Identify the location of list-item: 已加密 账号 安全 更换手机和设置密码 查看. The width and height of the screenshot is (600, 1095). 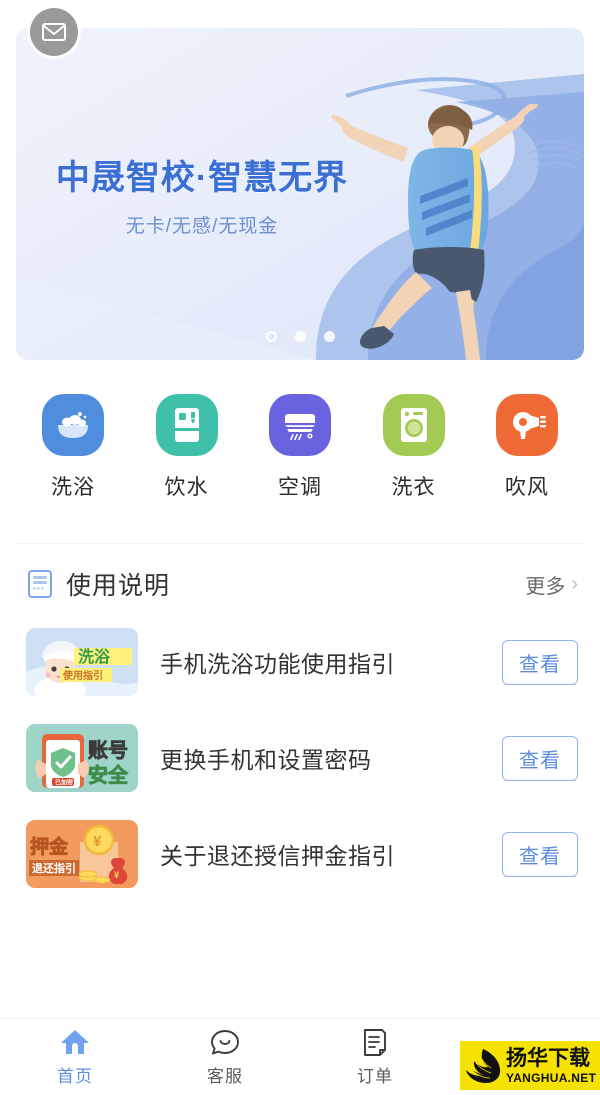
(302, 758).